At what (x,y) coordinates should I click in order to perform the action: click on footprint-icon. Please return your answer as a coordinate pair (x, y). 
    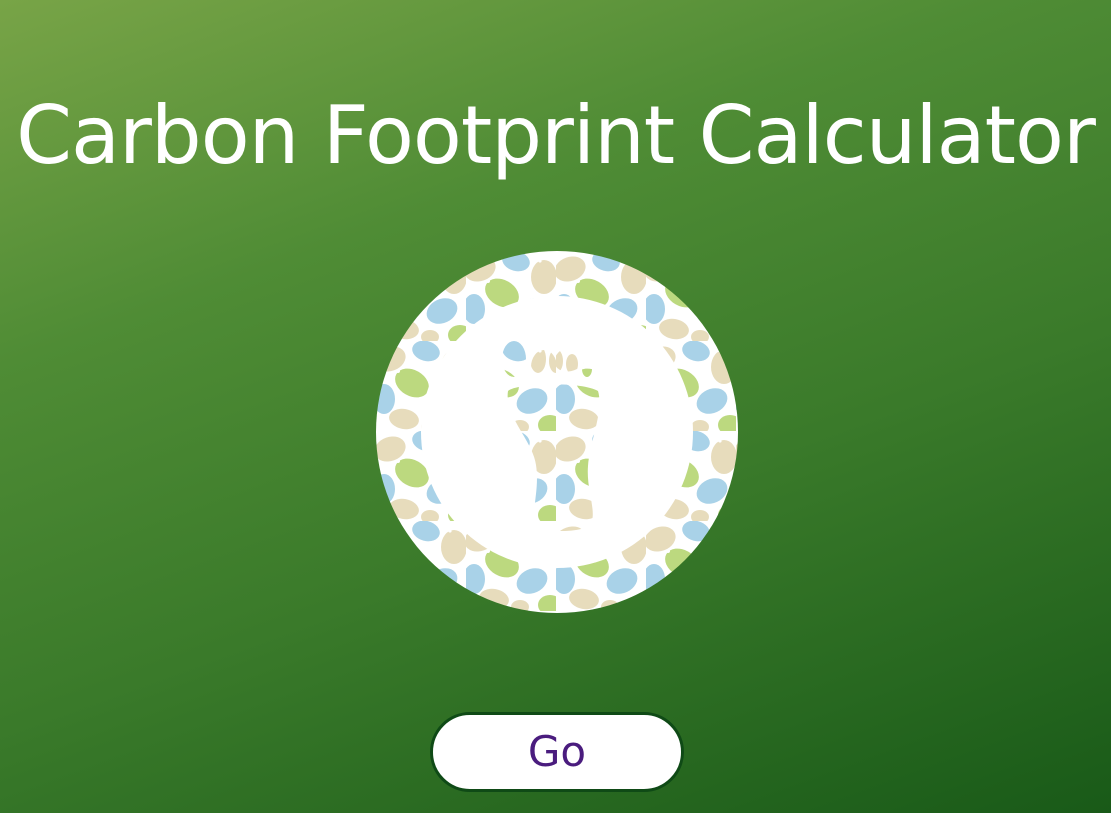
    Looking at the image, I should click on (557, 432).